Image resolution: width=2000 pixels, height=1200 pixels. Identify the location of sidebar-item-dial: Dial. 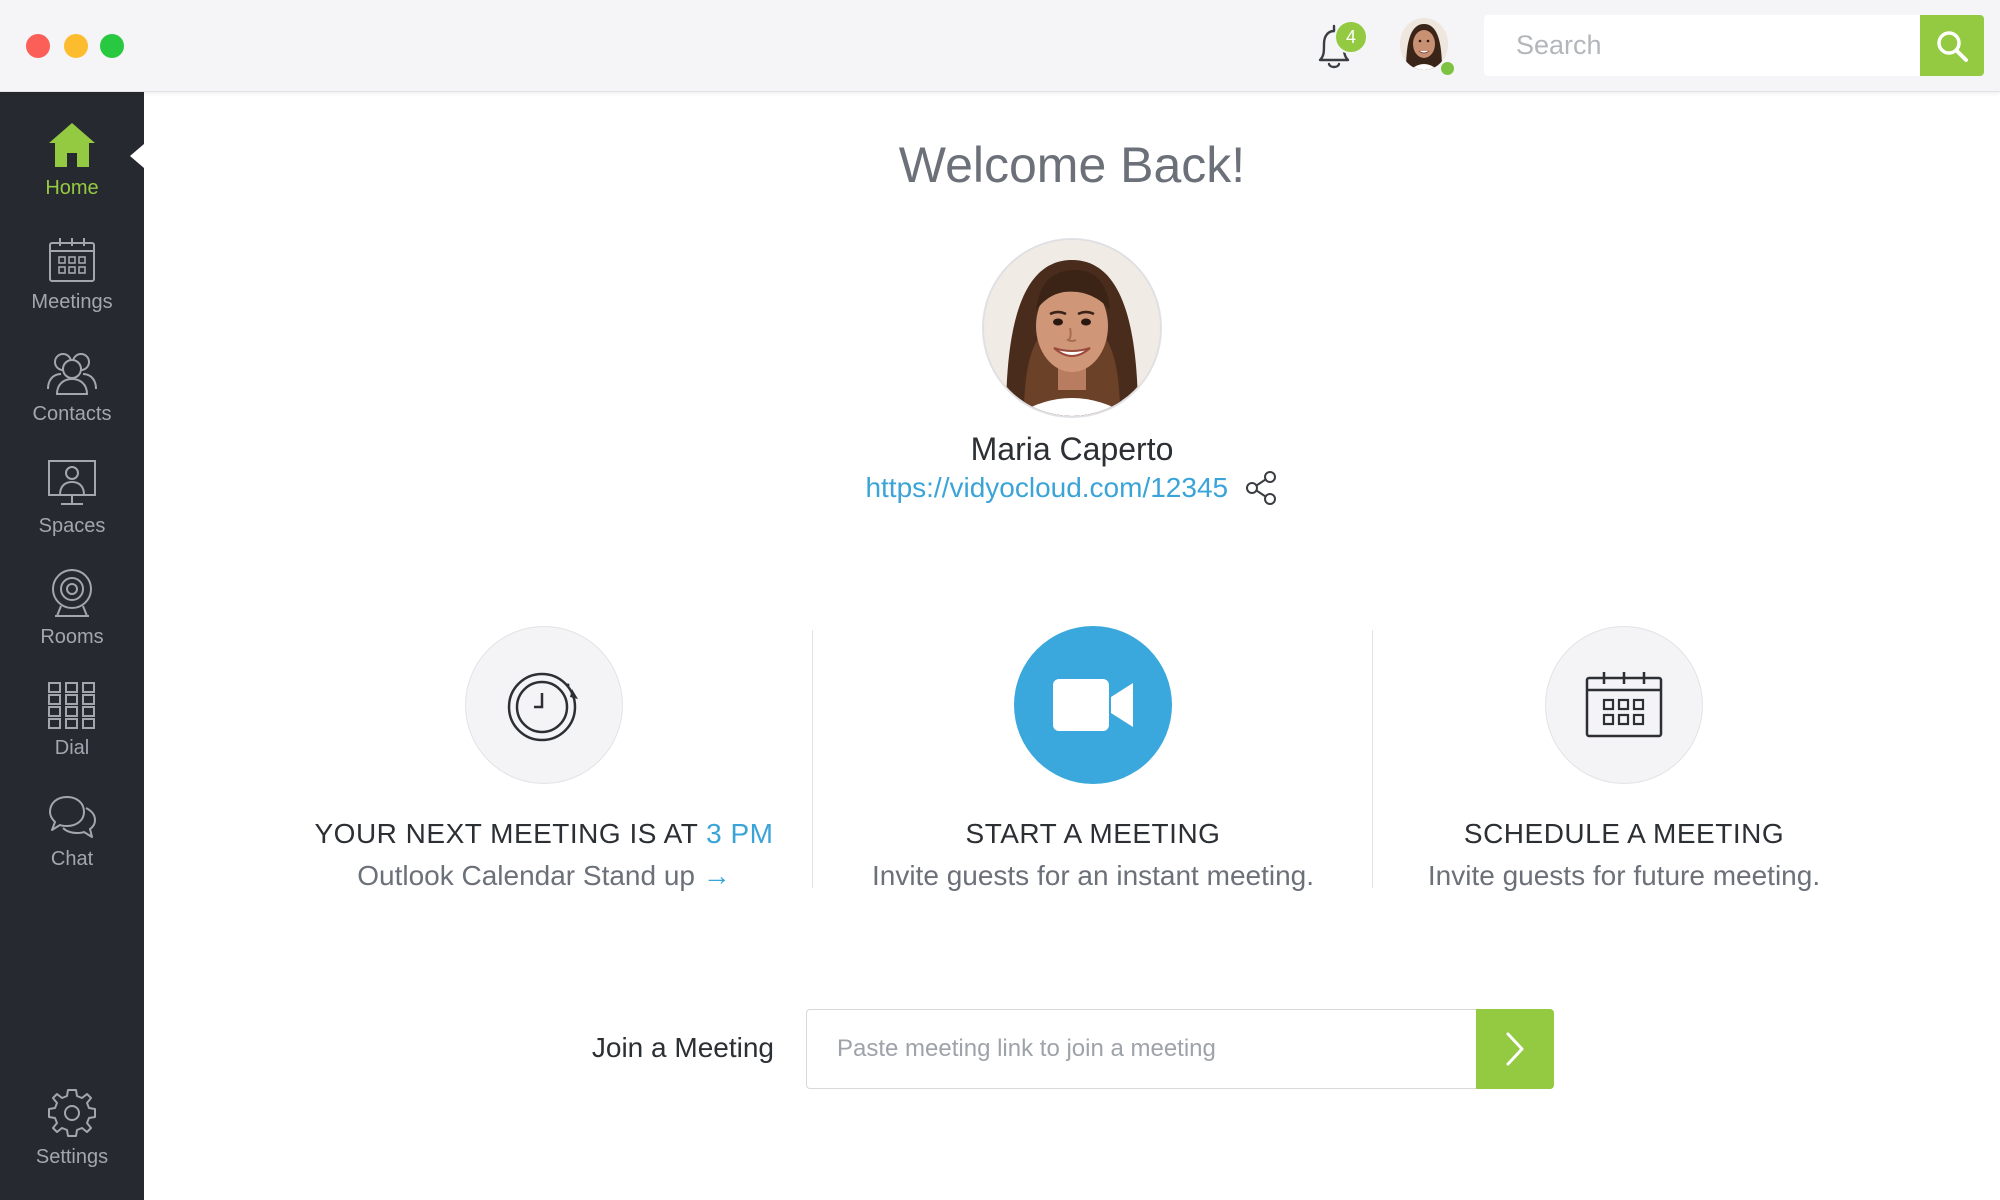
(72, 731).